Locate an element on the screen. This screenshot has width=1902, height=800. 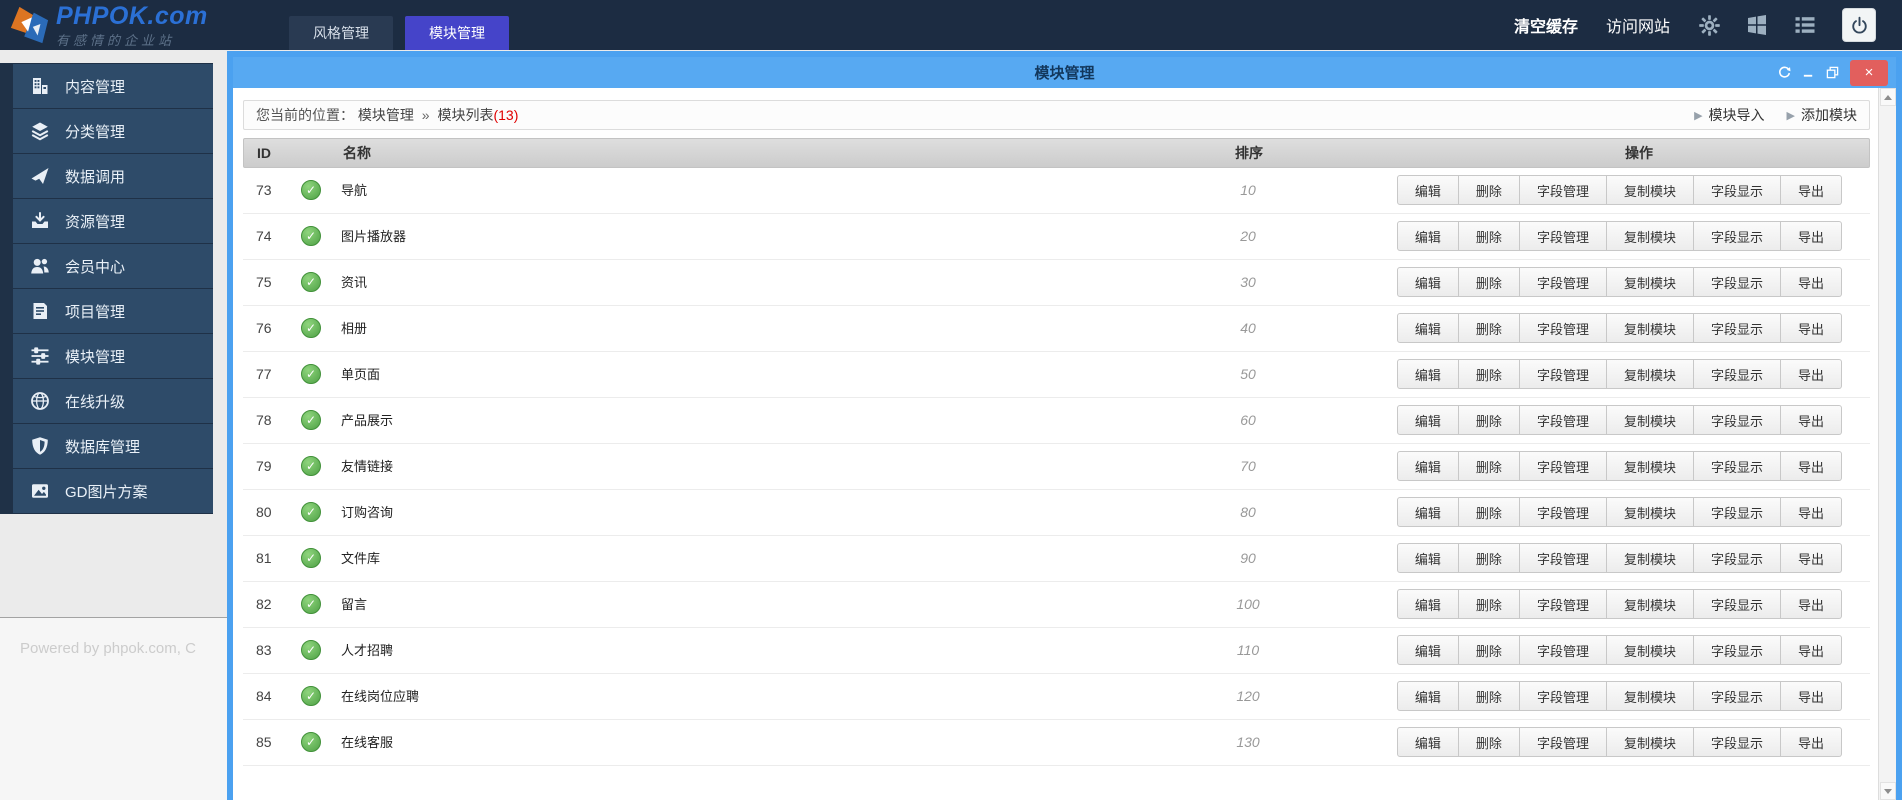
list-icon is located at coordinates (1805, 25).